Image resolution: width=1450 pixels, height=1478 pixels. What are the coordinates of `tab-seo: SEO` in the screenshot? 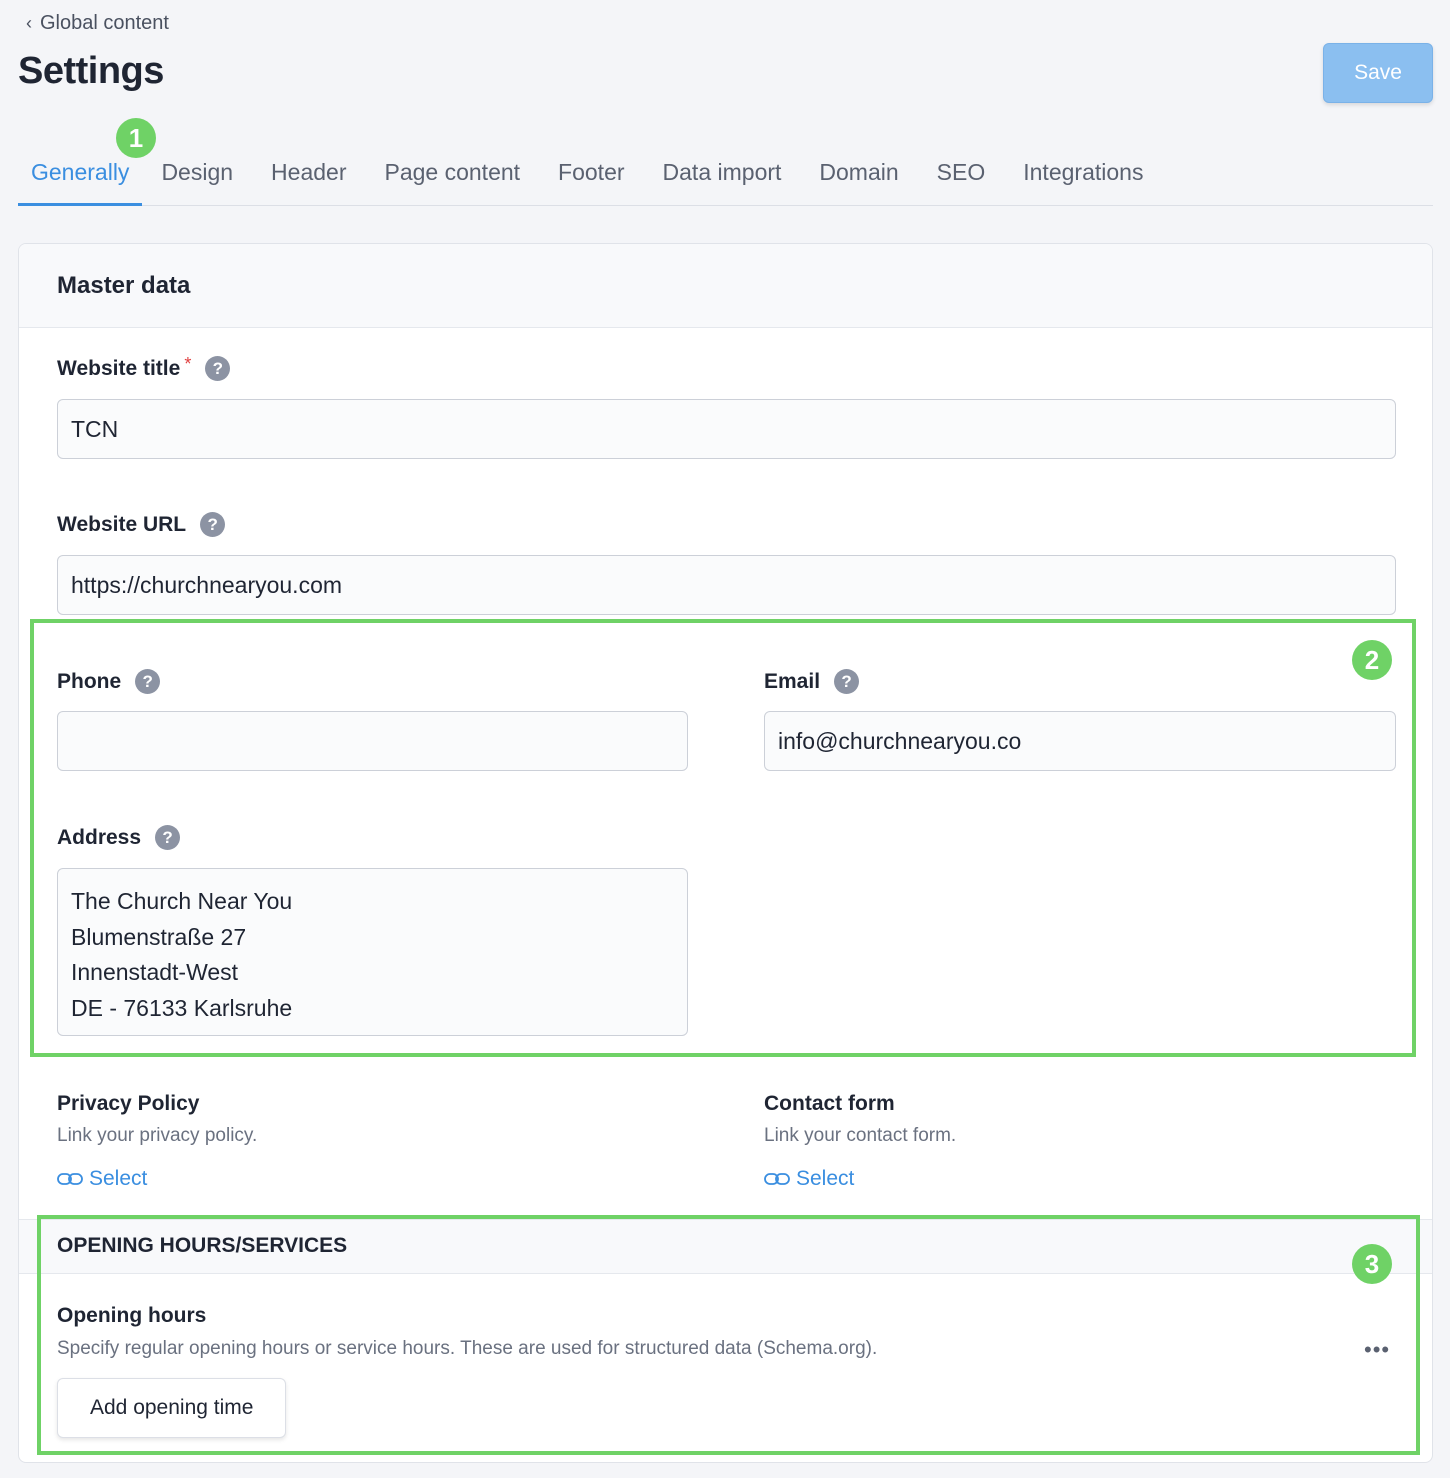 It's located at (961, 182).